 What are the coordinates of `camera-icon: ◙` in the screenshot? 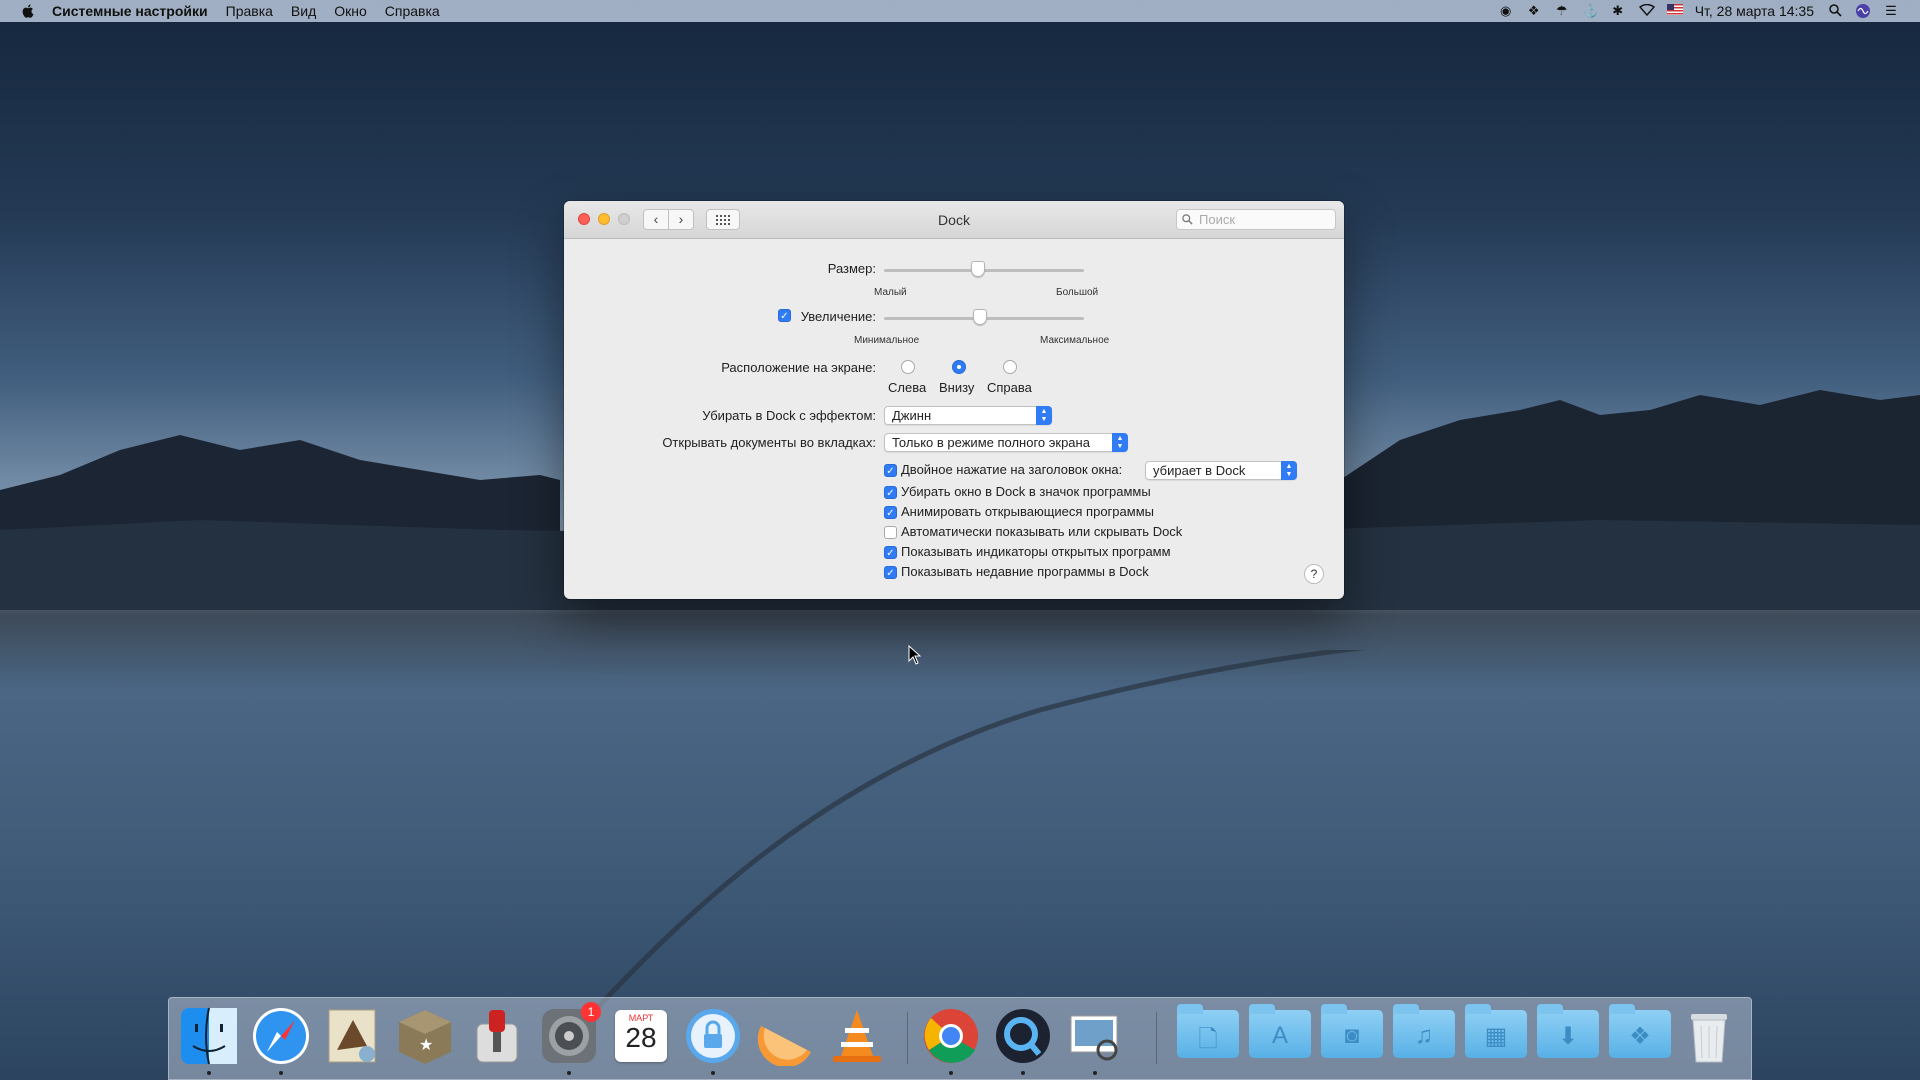 It's located at (1352, 1035).